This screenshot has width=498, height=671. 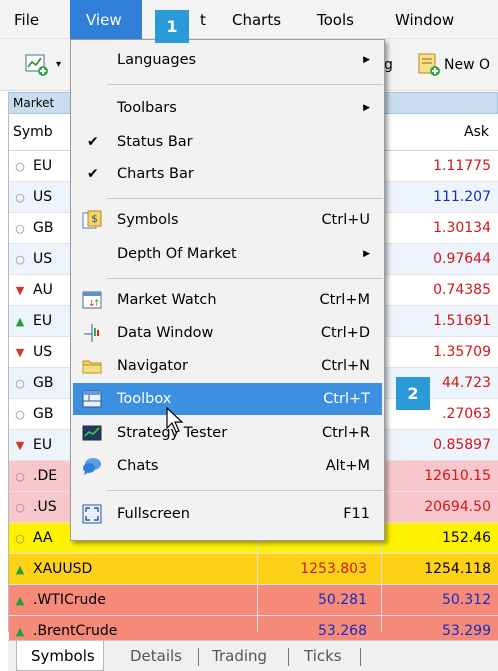 What do you see at coordinates (345, 366) in the screenshot?
I see `menu-item-shortcut: Ctrl+N` at bounding box center [345, 366].